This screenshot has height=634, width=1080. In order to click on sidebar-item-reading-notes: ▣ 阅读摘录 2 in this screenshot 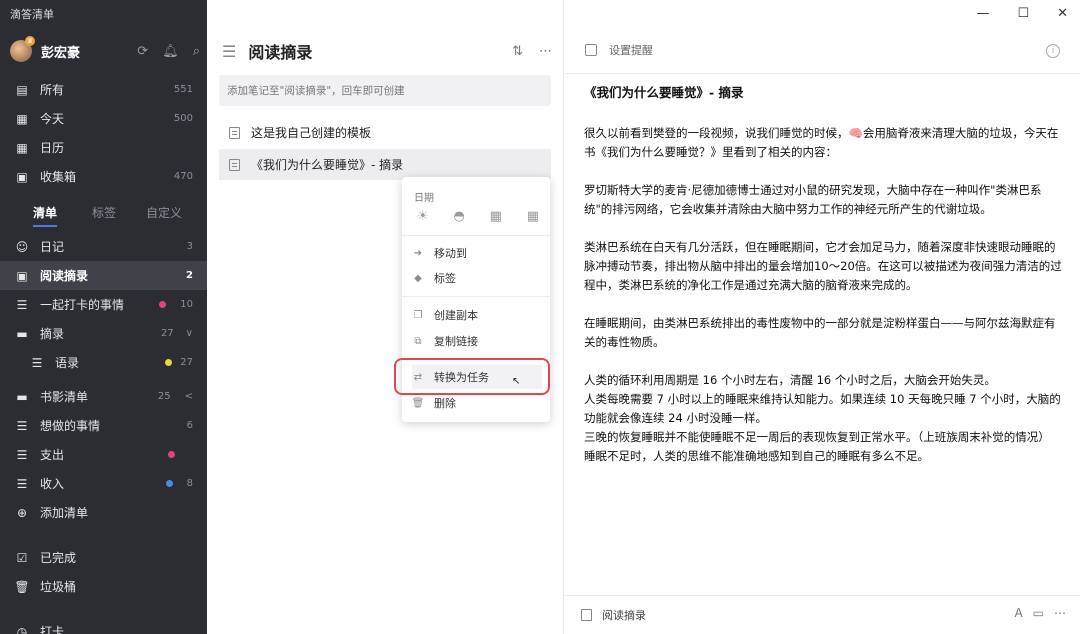, I will do `click(103, 275)`.